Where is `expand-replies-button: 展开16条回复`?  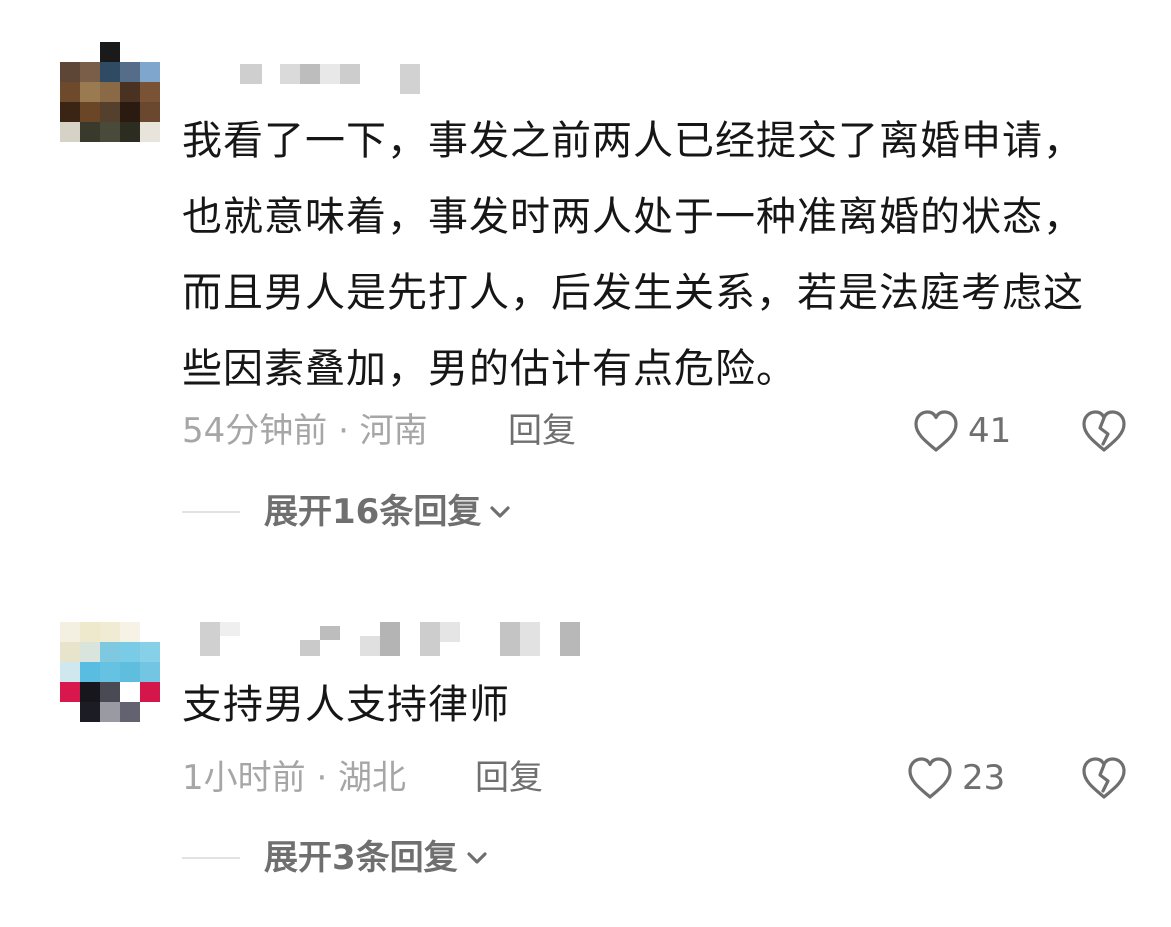
expand-replies-button: 展开16条回复 is located at coordinates (346, 512).